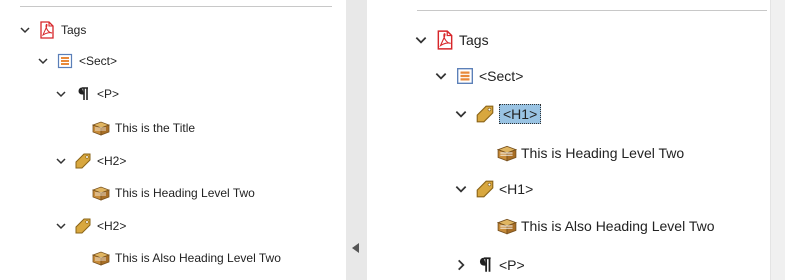 Image resolution: width=785 pixels, height=280 pixels. I want to click on vertical-scrollbar, so click(777, 140).